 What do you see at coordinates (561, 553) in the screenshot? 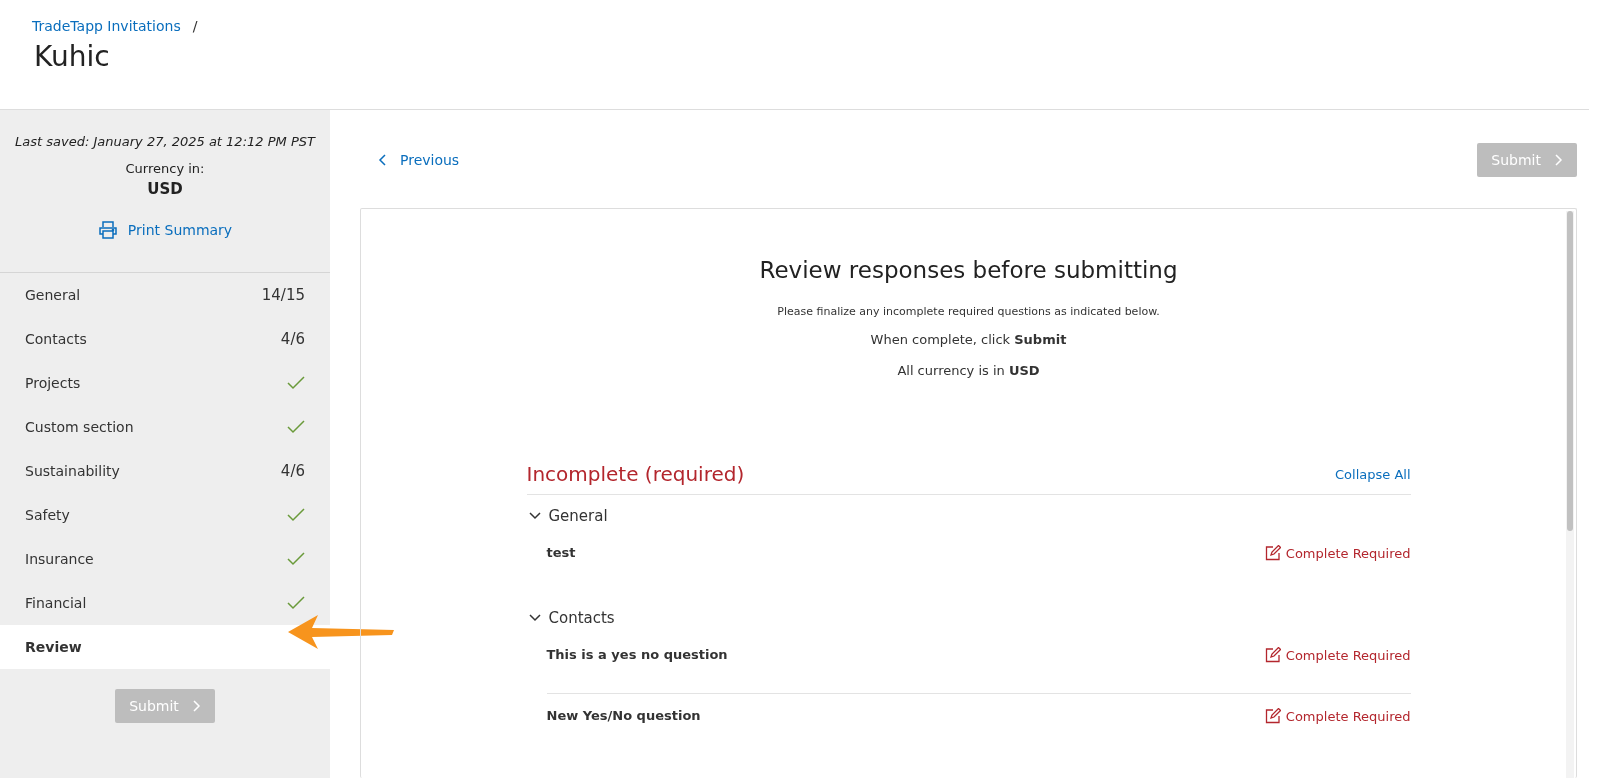
I see `question-text: test` at bounding box center [561, 553].